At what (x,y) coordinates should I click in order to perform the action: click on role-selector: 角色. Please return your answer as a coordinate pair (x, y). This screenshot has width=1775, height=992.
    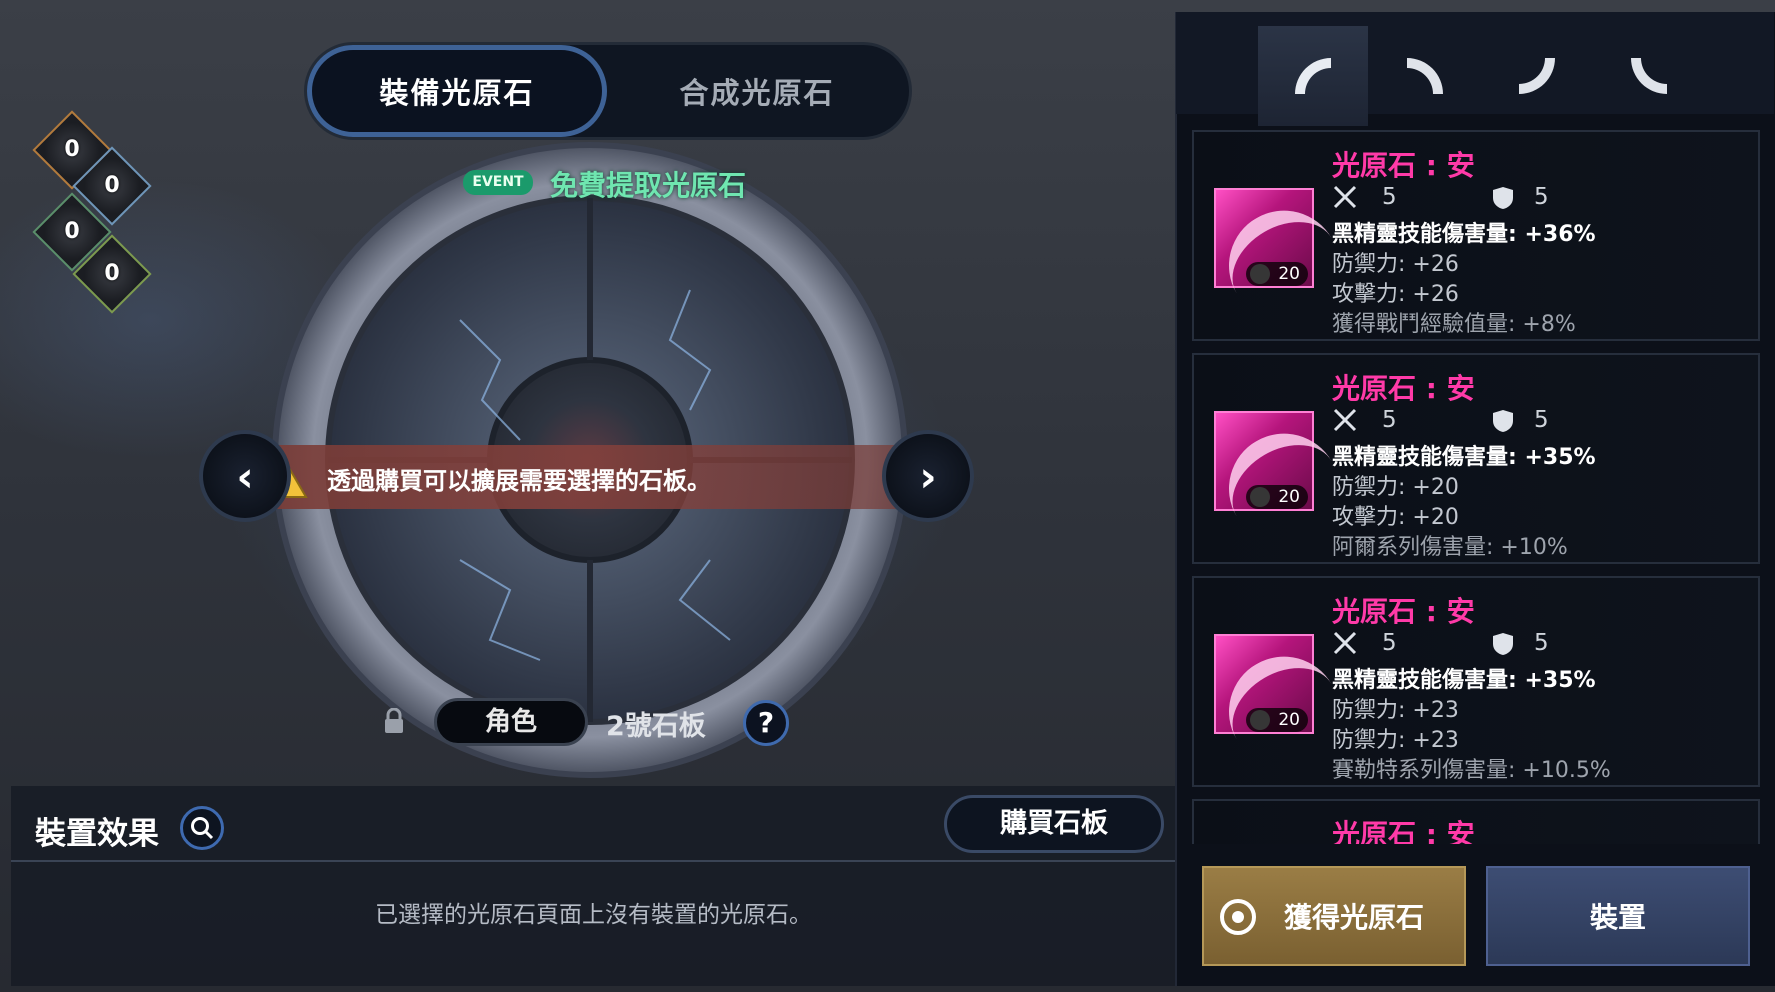
    Looking at the image, I should click on (511, 722).